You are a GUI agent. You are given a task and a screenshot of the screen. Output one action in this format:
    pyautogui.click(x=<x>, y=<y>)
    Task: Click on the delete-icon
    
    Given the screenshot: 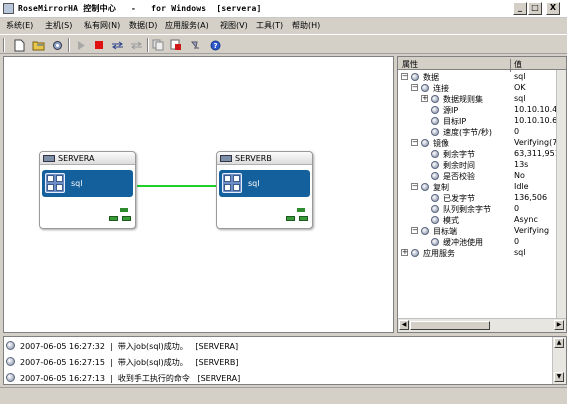 What is the action you would take?
    pyautogui.click(x=176, y=45)
    